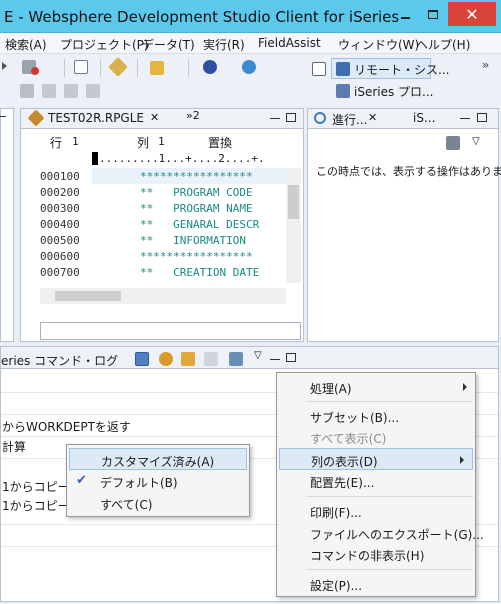  Describe the element at coordinates (408, 171) in the screenshot. I see `no-operations-message: この時点では、表示する操作はありま` at that location.